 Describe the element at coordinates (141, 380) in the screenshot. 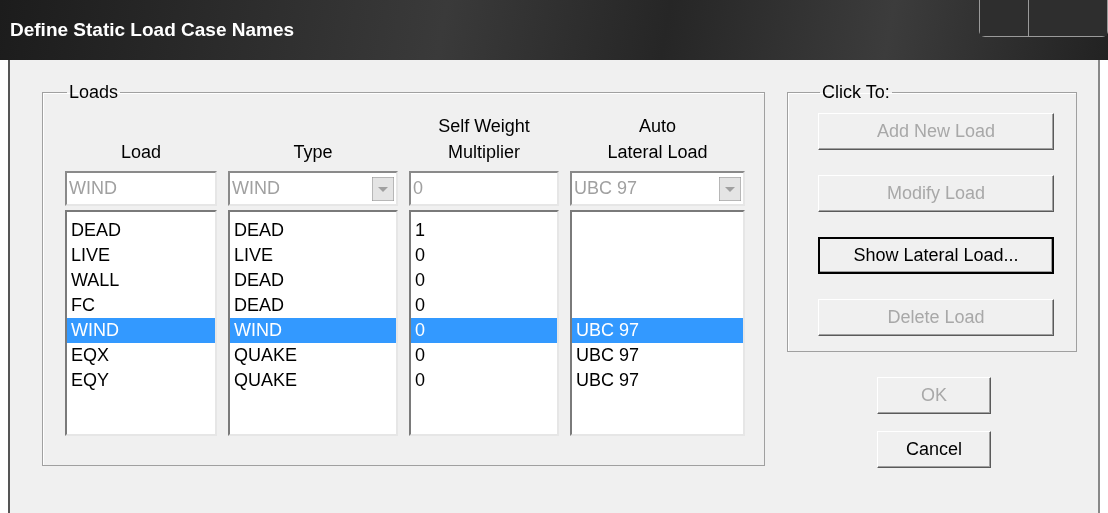

I see `list-item: EQY` at that location.